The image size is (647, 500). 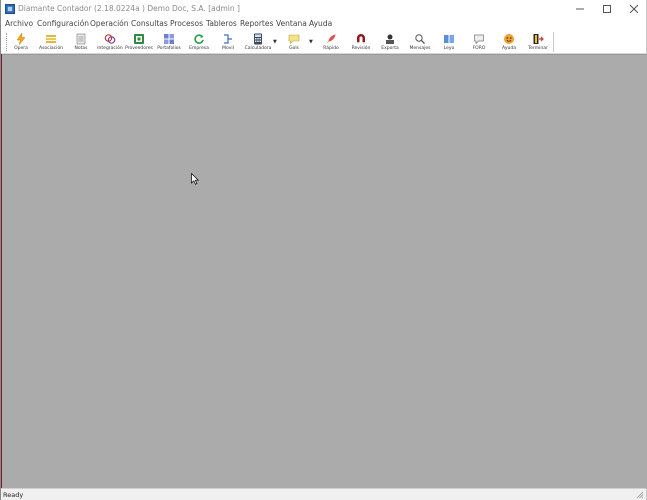 I want to click on toolbar-button-portafolios: Portafolios, so click(x=169, y=43).